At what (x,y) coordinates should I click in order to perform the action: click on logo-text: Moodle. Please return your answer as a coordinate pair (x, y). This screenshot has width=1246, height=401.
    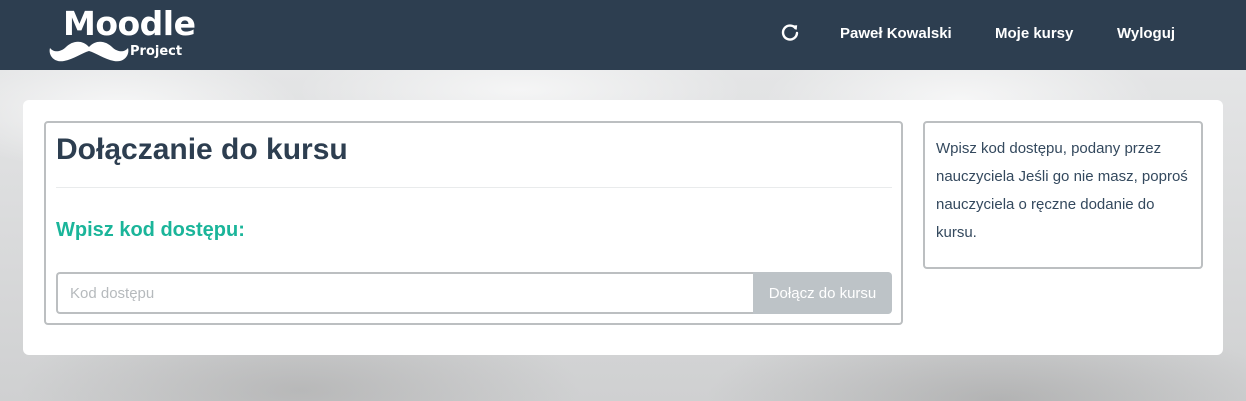
    Looking at the image, I should click on (129, 23).